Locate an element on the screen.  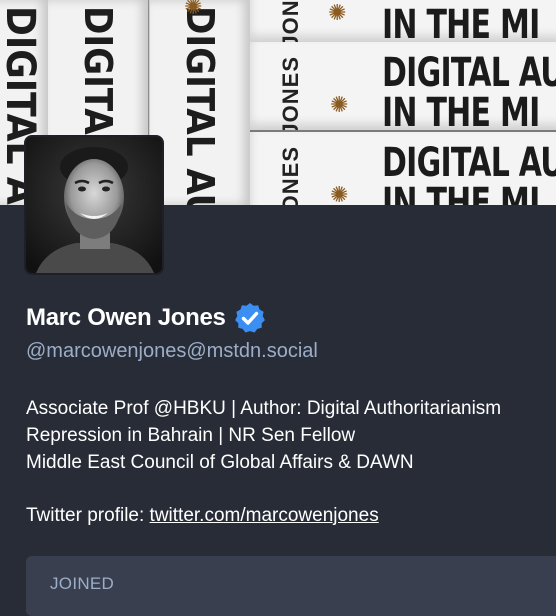
display-name: Marc Owen Jones is located at coordinates (126, 317).